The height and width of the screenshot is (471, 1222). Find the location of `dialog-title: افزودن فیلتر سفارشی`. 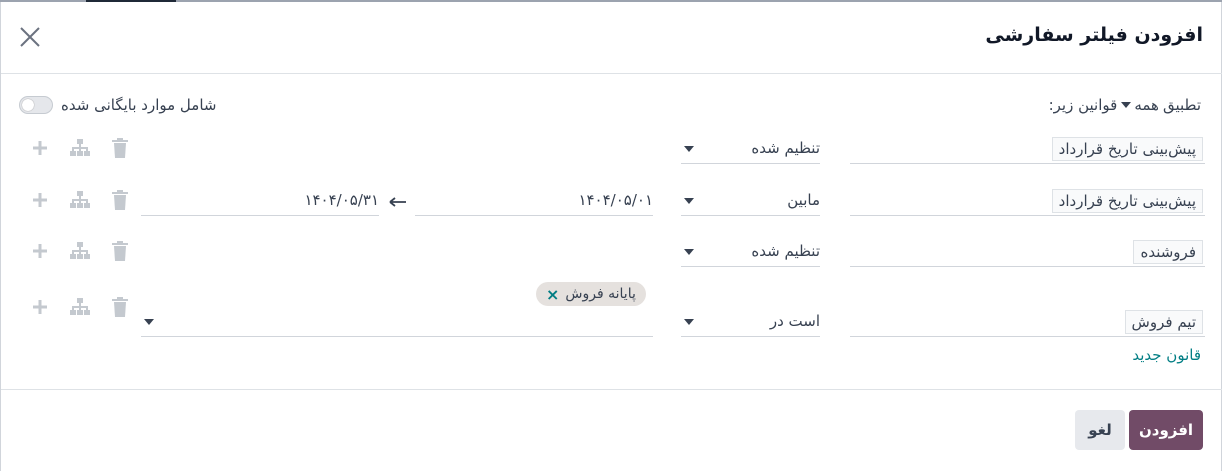

dialog-title: افزودن فیلتر سفارشی is located at coordinates (1094, 35).